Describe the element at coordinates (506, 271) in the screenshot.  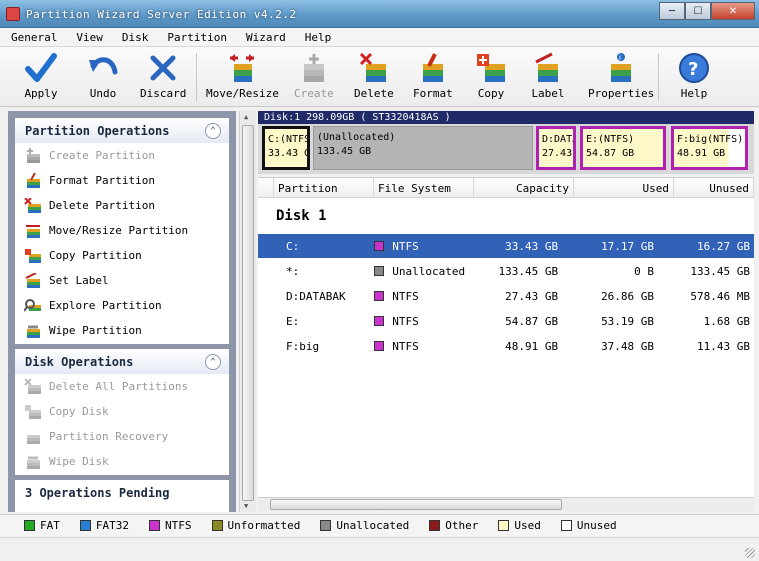
I see `table-row: *: Unallocated 133.45 GB 0 B 133.45 GB` at that location.